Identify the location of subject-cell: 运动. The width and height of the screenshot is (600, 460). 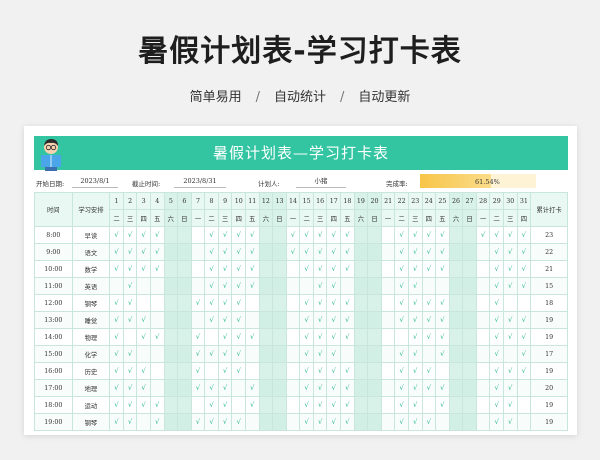
(91, 405).